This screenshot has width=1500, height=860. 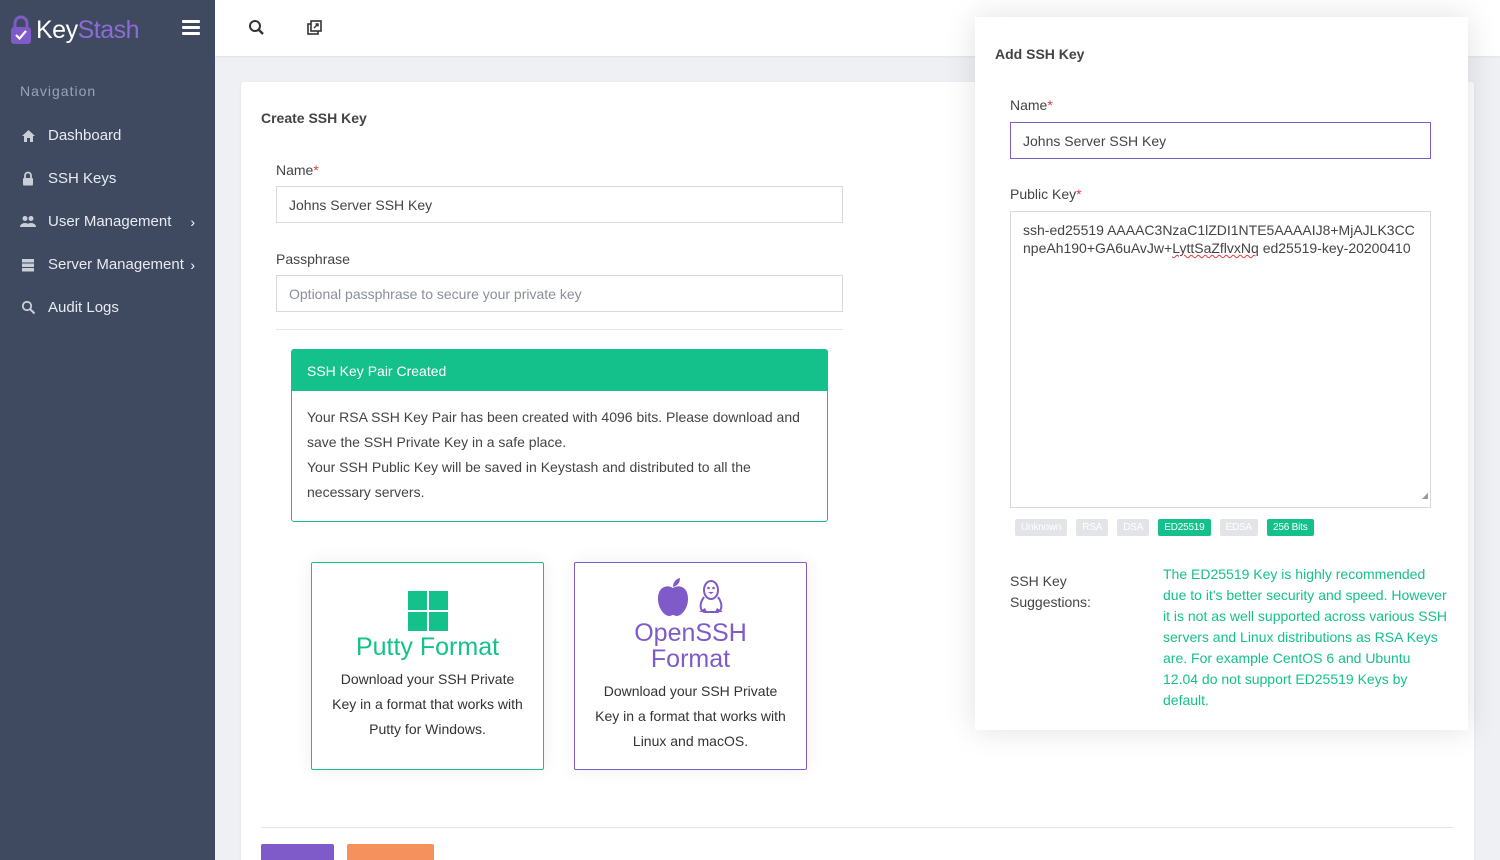 I want to click on search-icon, so click(x=257, y=28).